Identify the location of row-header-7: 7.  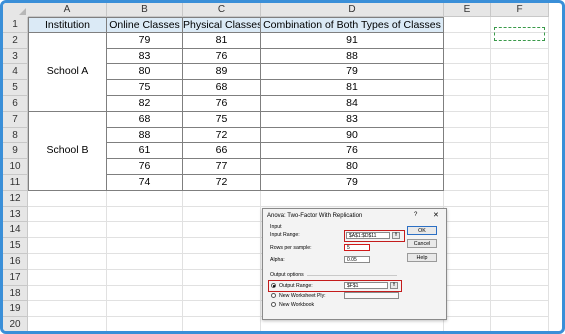
(15, 119).